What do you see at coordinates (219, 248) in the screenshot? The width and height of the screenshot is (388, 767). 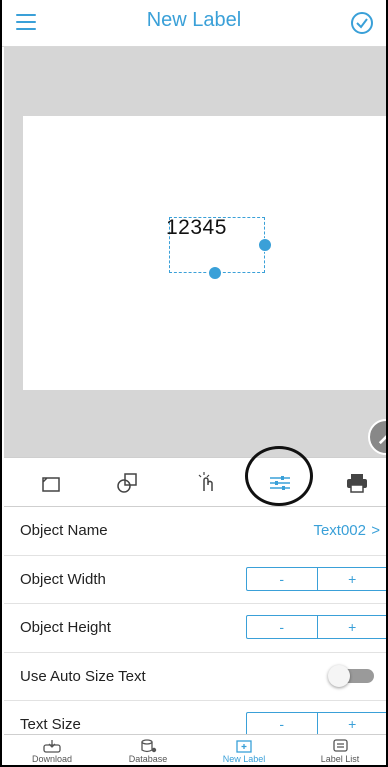 I see `text-object: 12345` at bounding box center [219, 248].